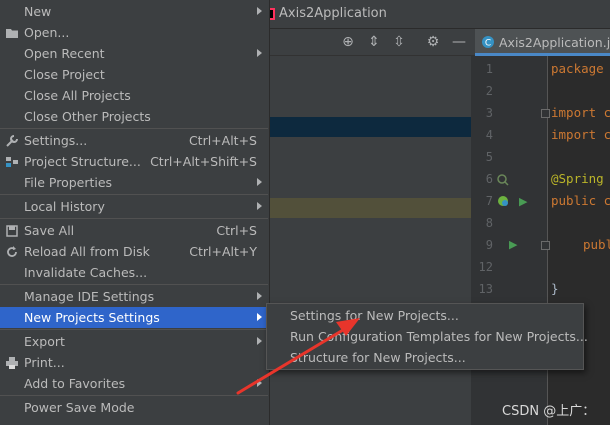  Describe the element at coordinates (489, 201) in the screenshot. I see `line-number: 7` at that location.